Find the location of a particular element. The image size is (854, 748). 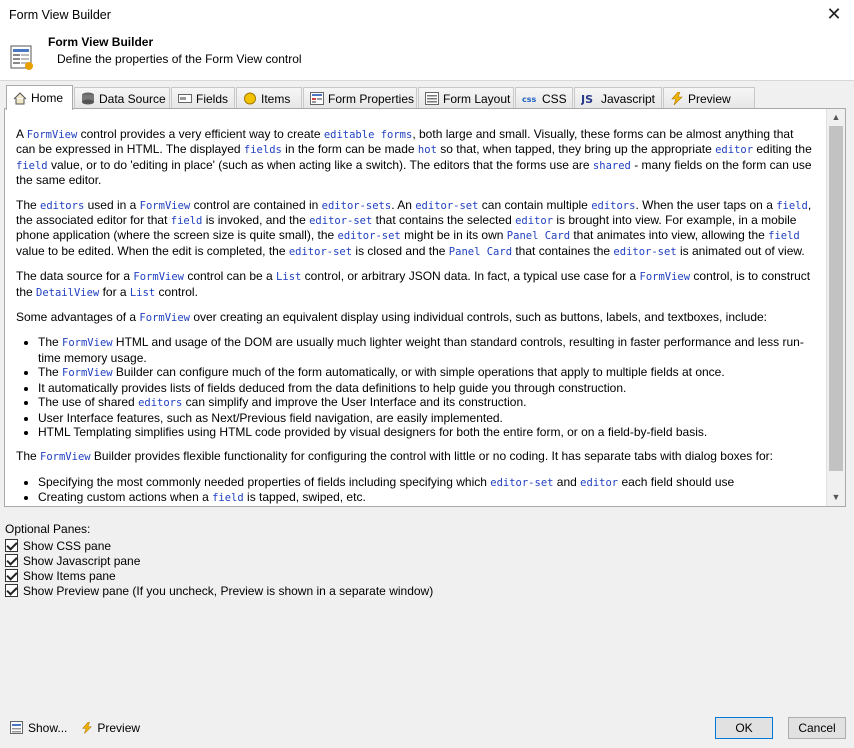

css-icon: css is located at coordinates (529, 99).